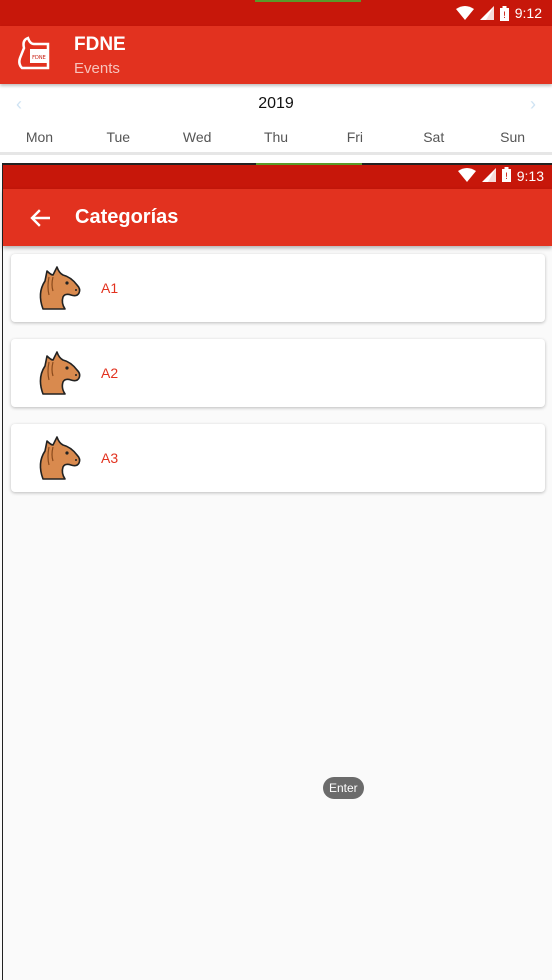  I want to click on fdne-logo: FDNE, so click(35, 55).